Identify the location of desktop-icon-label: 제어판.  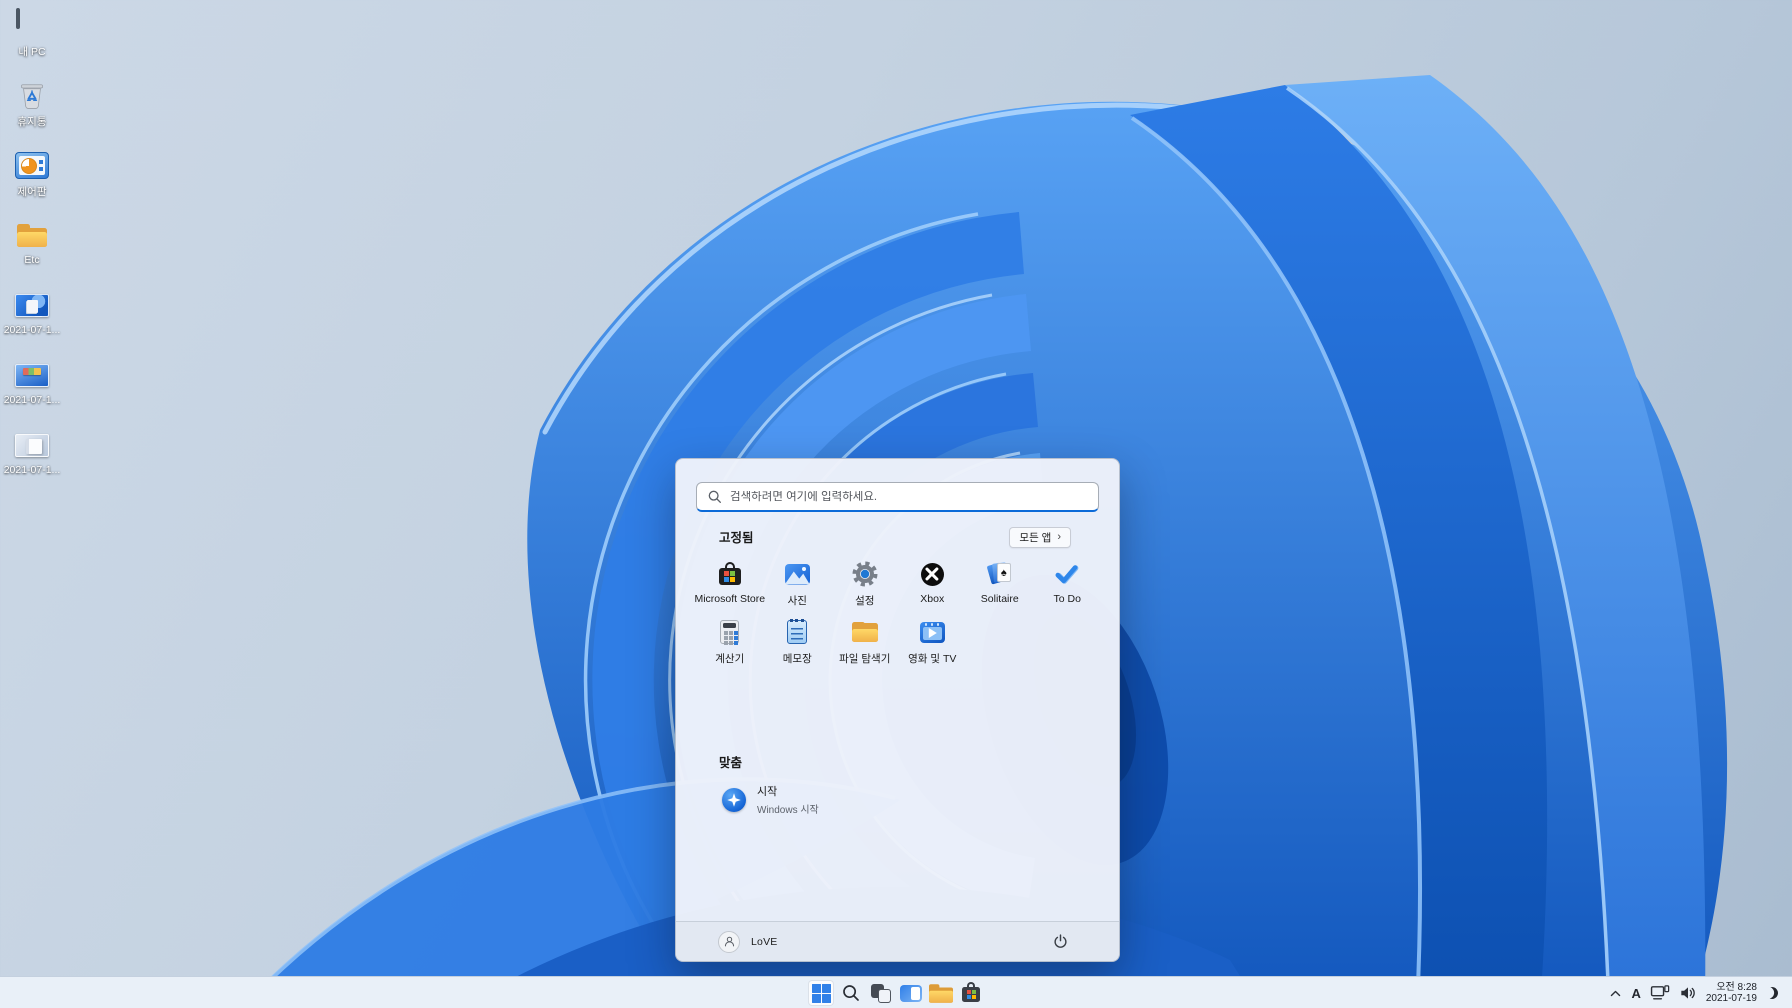
(32, 192).